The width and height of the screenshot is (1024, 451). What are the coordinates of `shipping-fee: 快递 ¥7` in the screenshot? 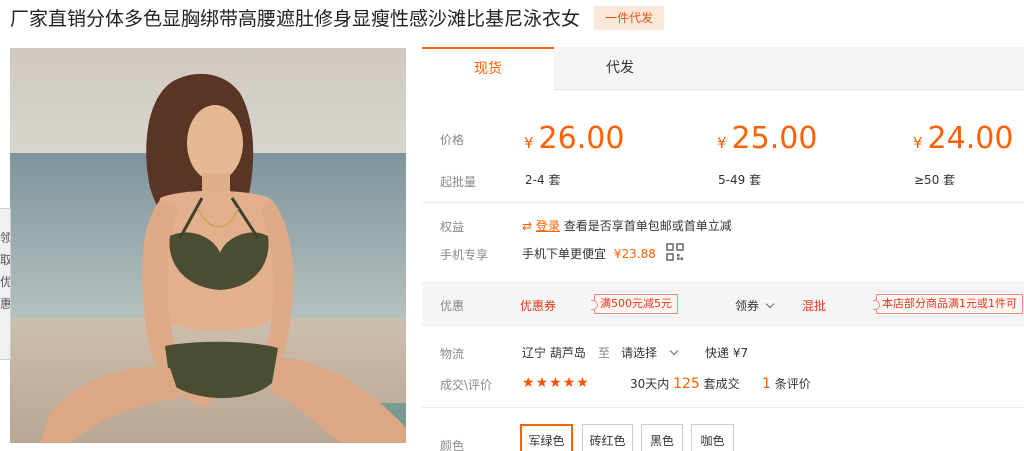 It's located at (727, 353).